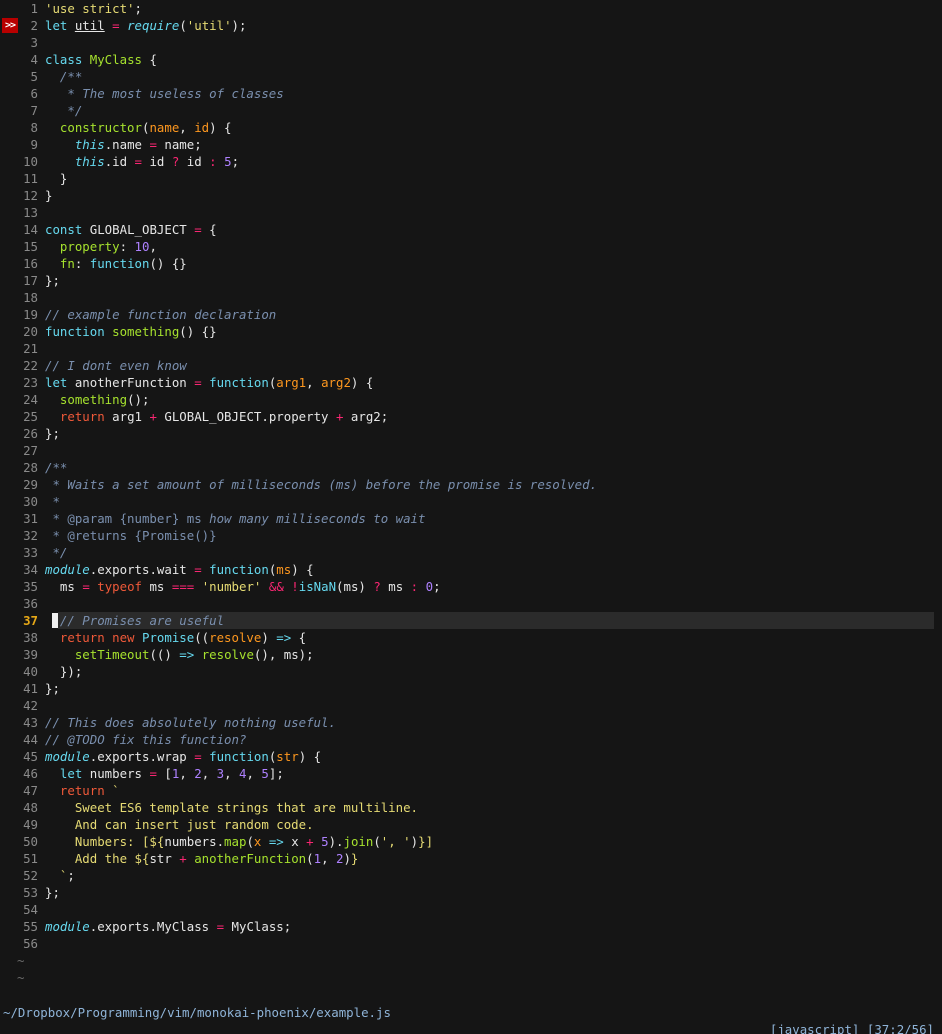  What do you see at coordinates (30, 178) in the screenshot?
I see `line-number: 11` at bounding box center [30, 178].